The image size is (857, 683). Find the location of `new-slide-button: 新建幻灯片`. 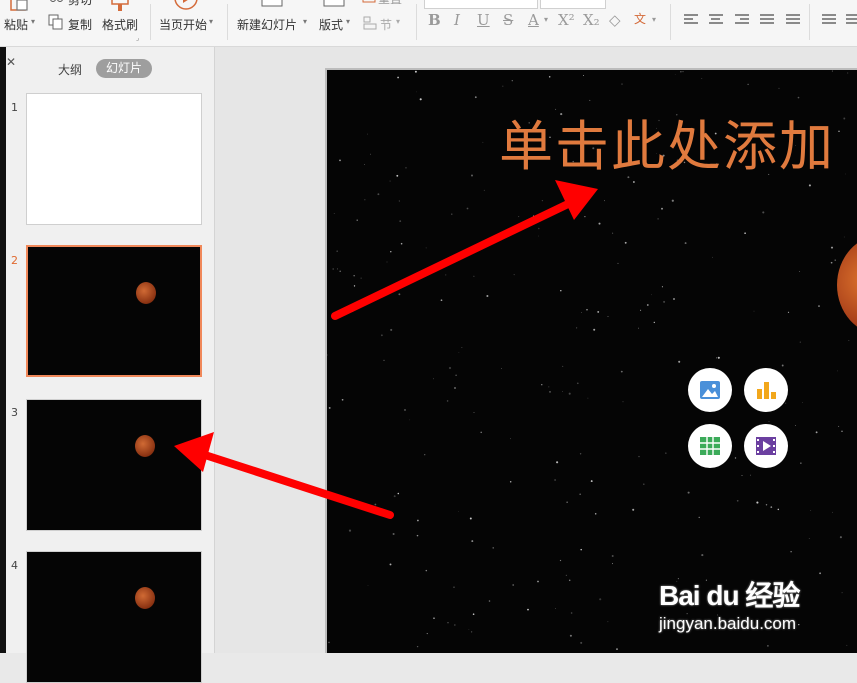

new-slide-button: 新建幻灯片 is located at coordinates (267, 24).